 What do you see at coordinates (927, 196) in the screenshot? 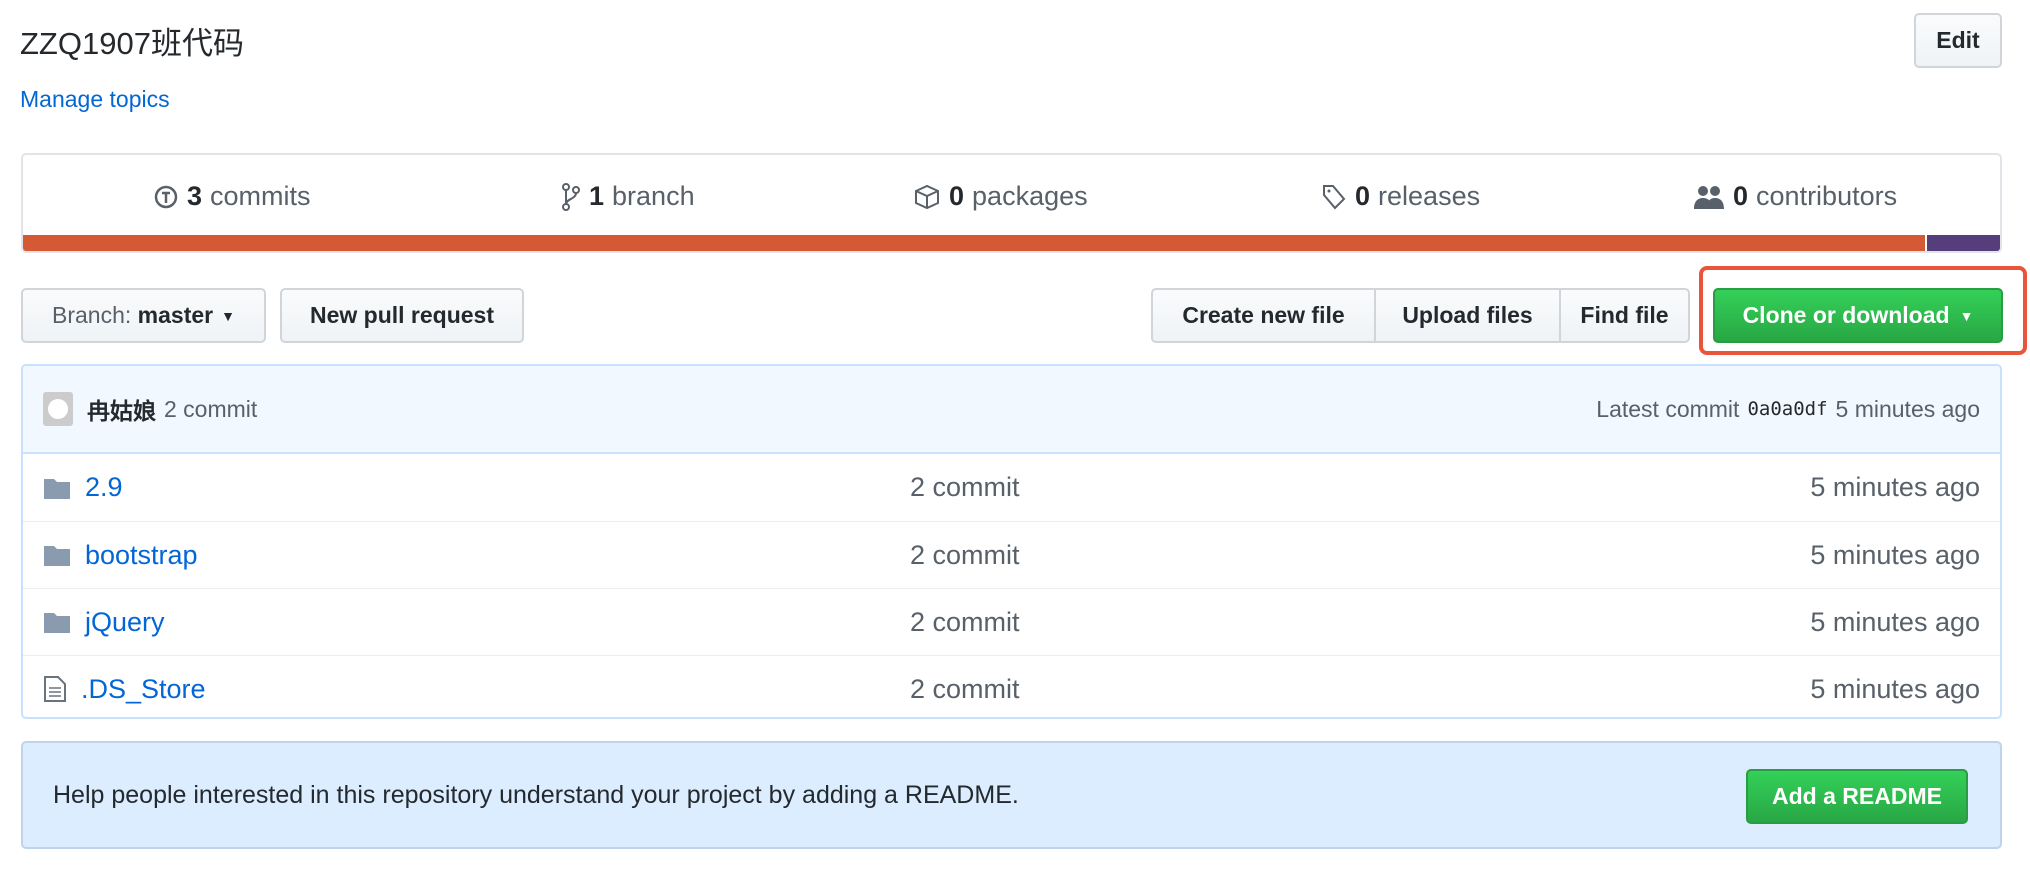
I see `package-icon` at bounding box center [927, 196].